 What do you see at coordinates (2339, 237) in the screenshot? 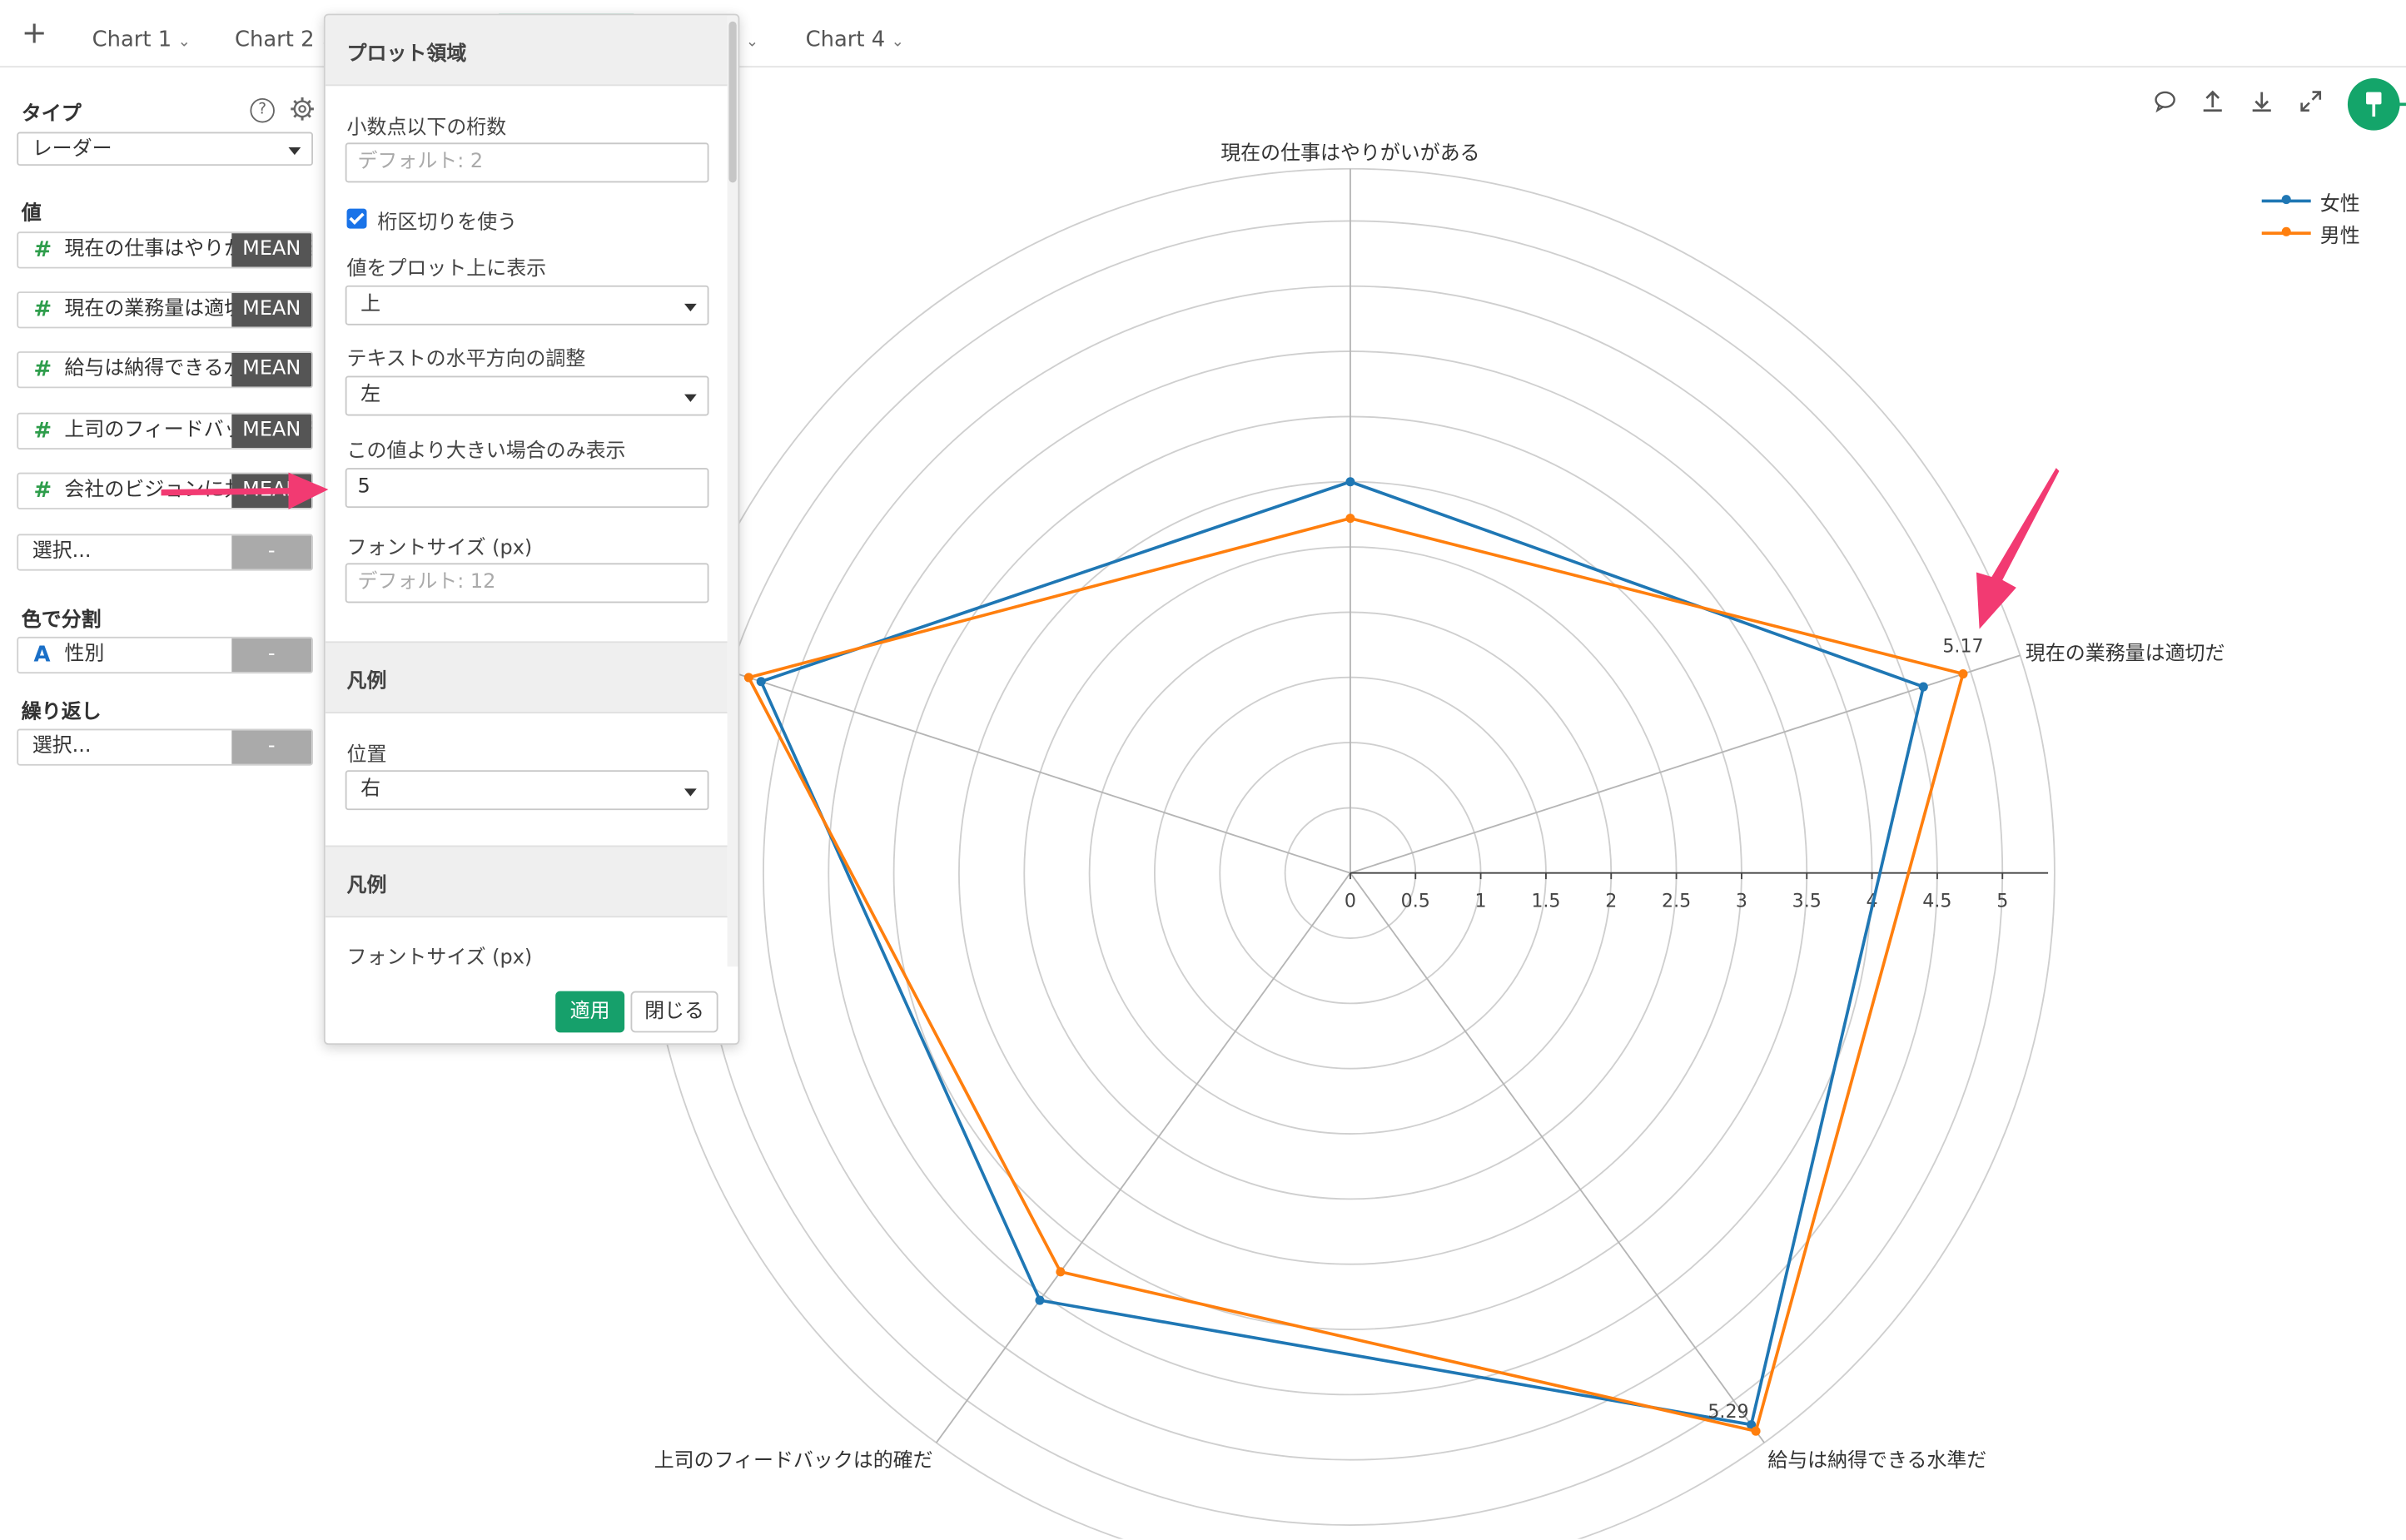
I see `legend-label: 男性` at bounding box center [2339, 237].